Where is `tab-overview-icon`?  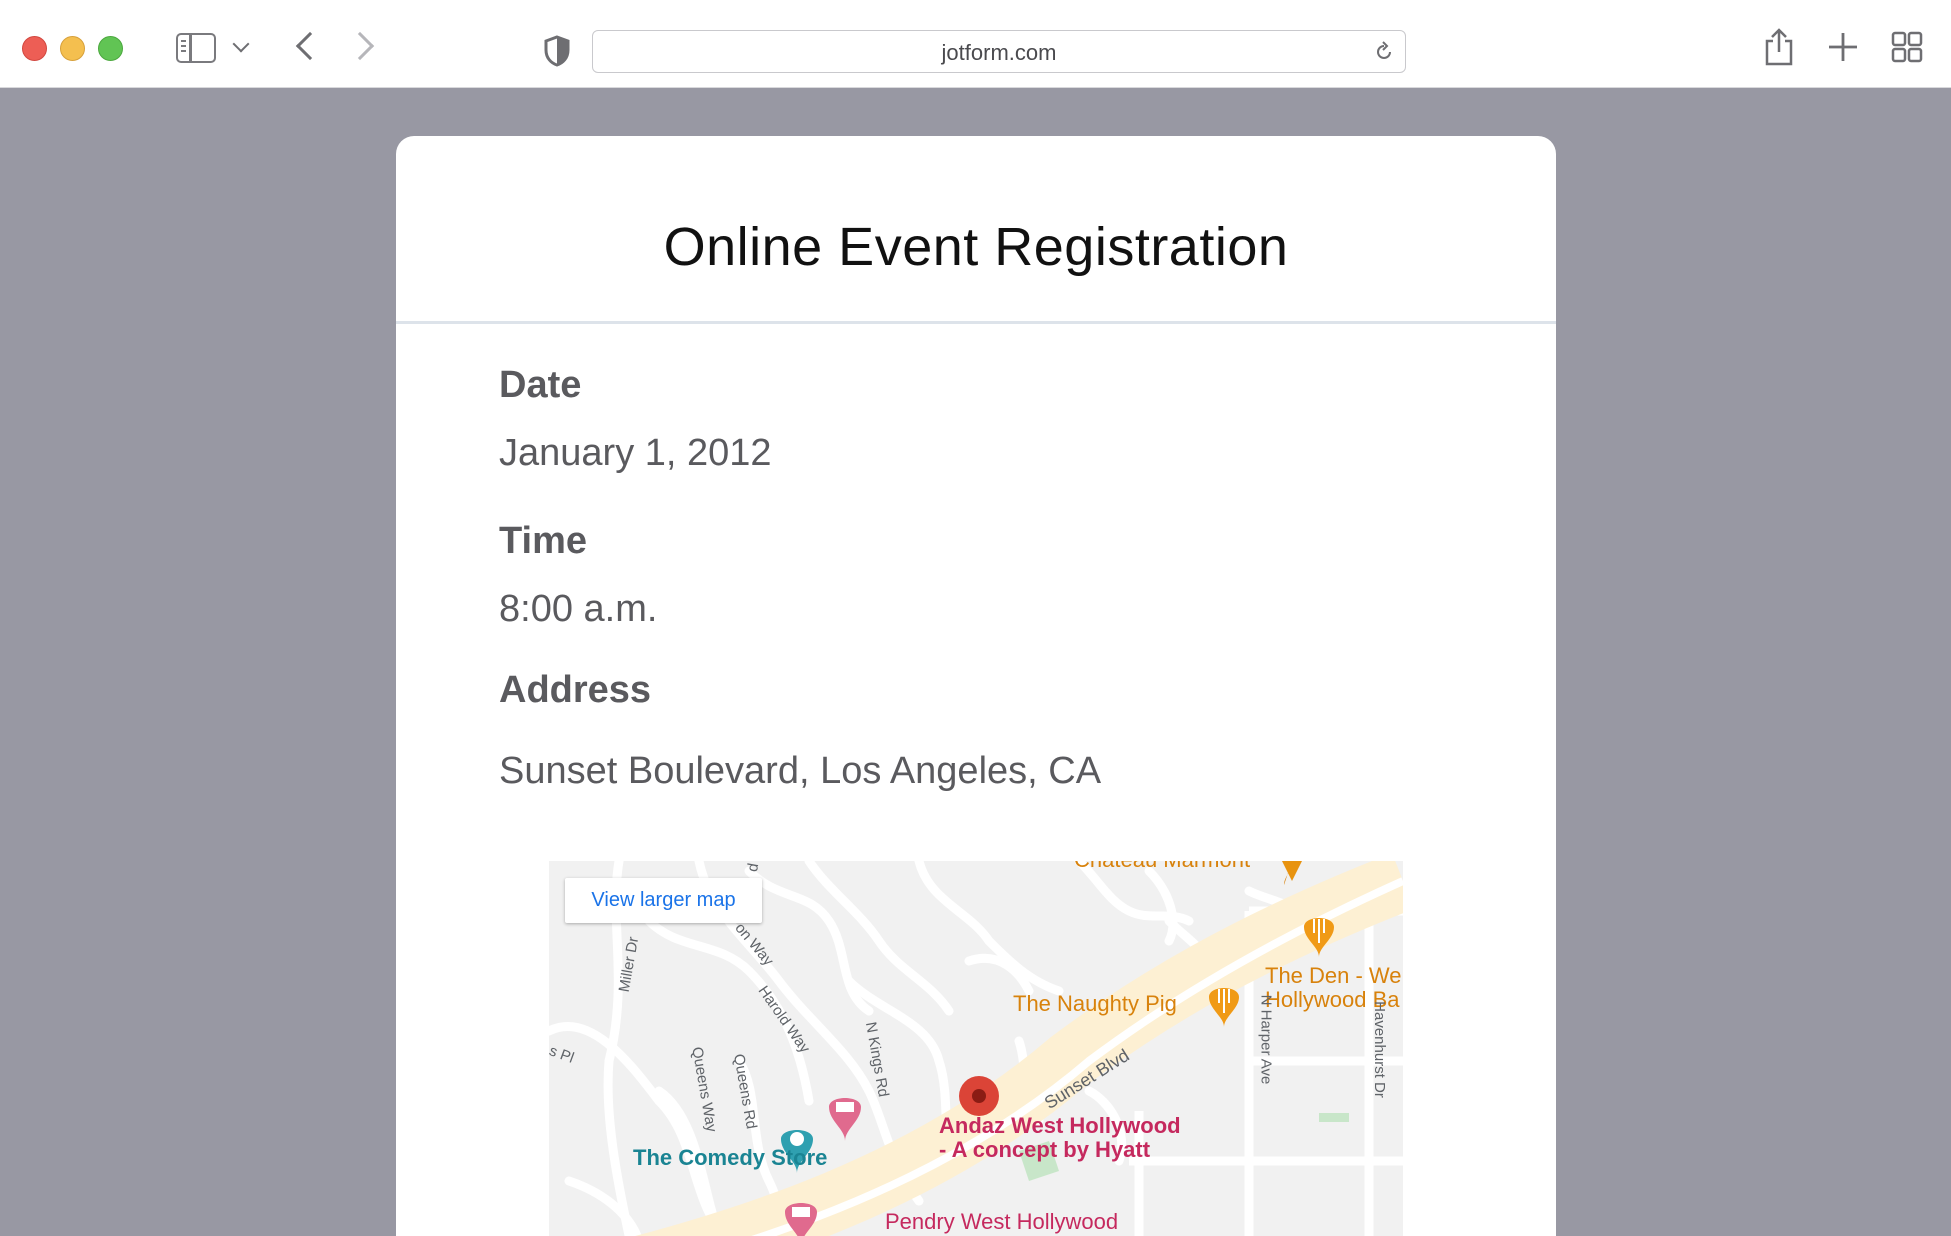 tab-overview-icon is located at coordinates (1907, 47).